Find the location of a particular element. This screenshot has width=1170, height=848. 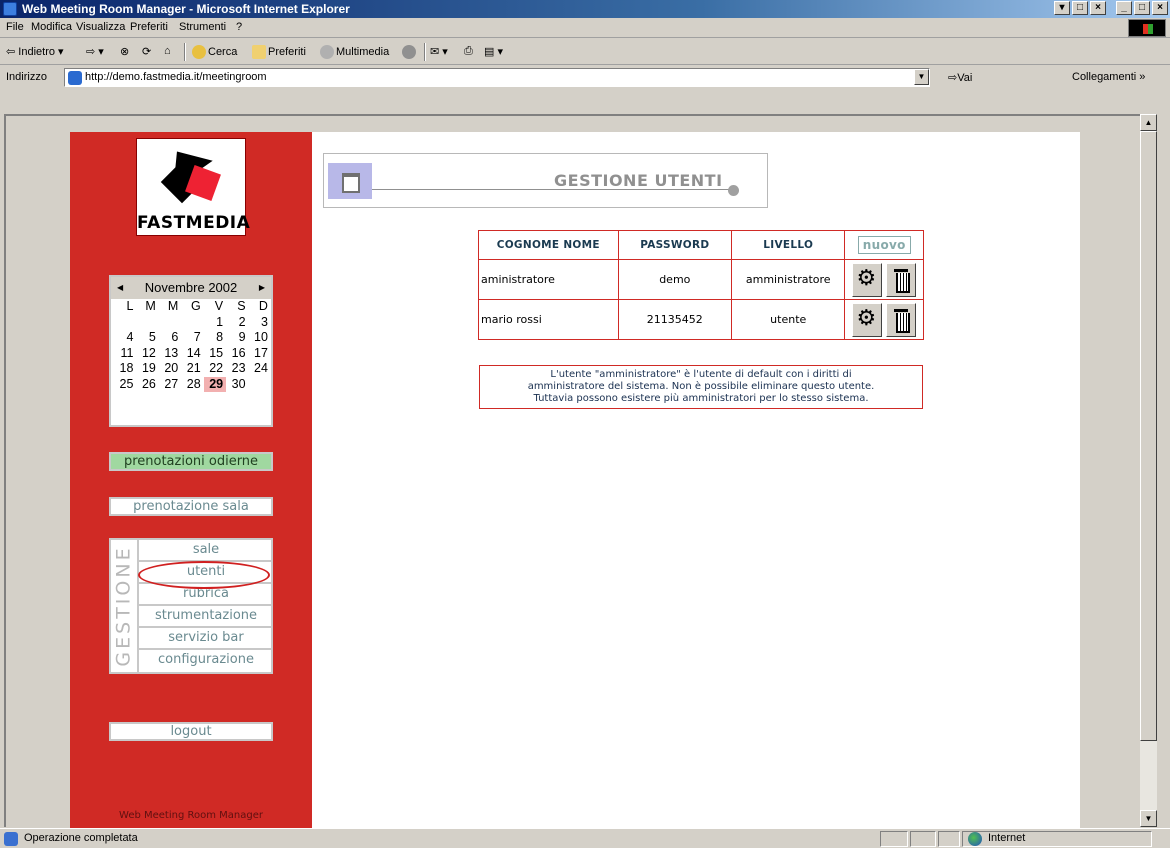

logout-button: logout is located at coordinates (191, 731).